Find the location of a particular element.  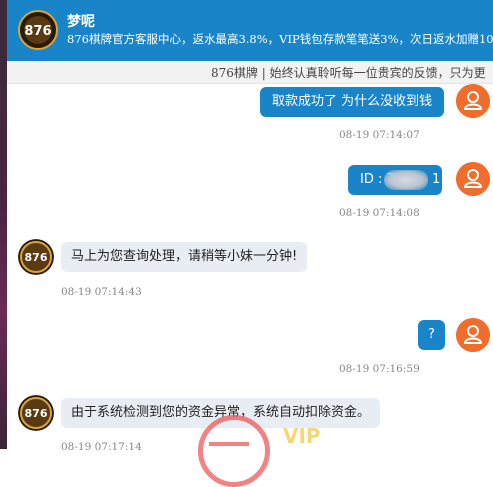

message-bubble: 马上为您查询处理，请稍等小妹一分钟! is located at coordinates (184, 257).